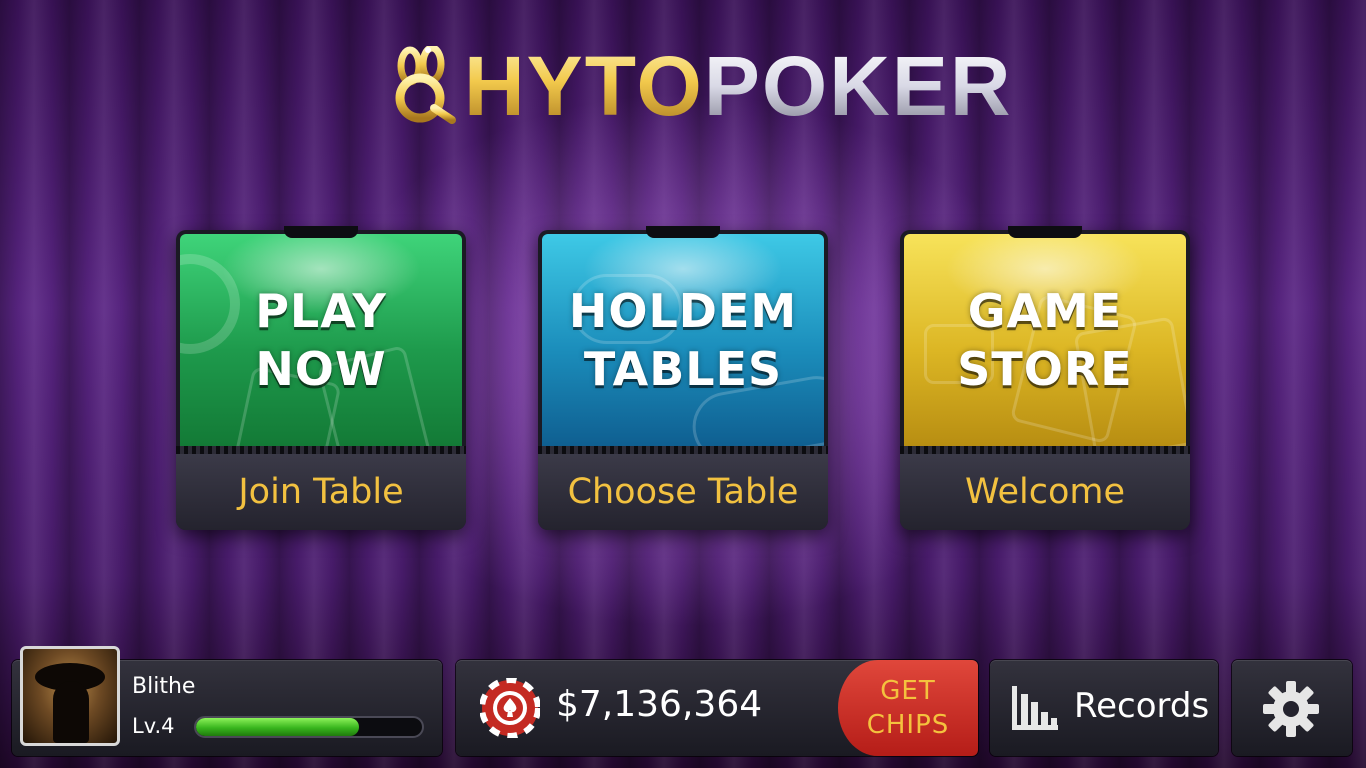  I want to click on card-face: HOLDEM TABLES, so click(683, 340).